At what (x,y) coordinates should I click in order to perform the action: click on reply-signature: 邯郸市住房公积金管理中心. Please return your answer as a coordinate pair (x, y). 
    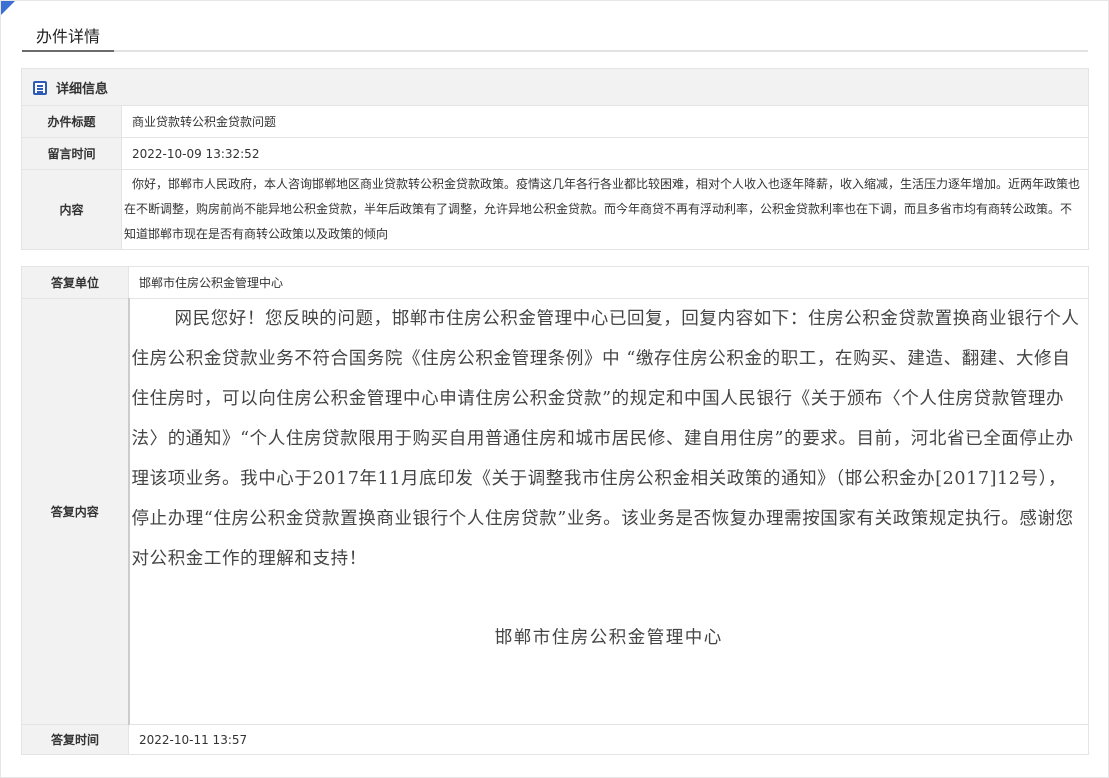
    Looking at the image, I should click on (608, 638).